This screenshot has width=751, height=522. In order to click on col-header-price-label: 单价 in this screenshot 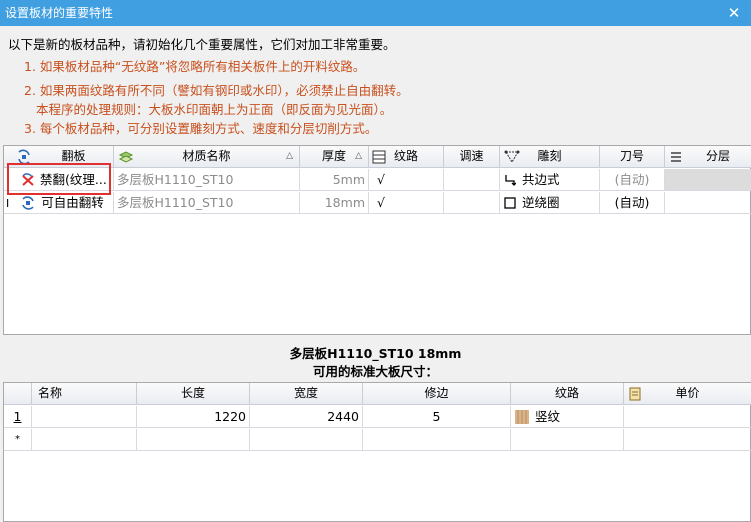, I will do `click(687, 393)`.